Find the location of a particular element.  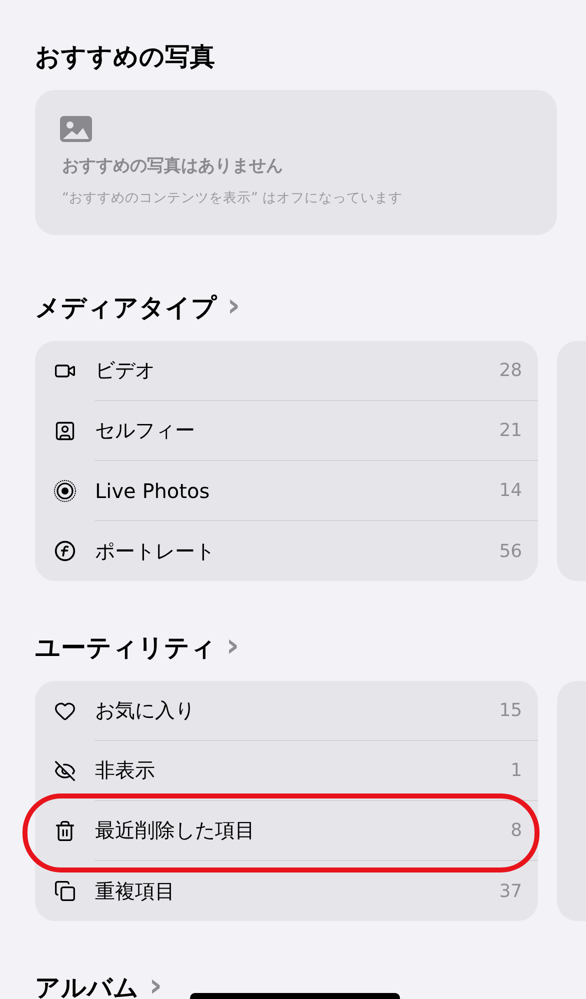

list-row: セルフィー 21 is located at coordinates (286, 431).